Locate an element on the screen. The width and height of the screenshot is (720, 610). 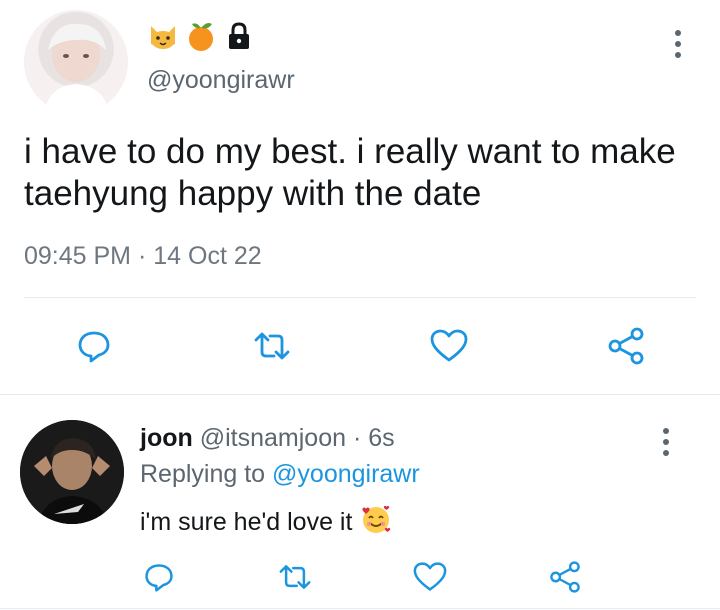
cat-face-icon is located at coordinates (163, 36).